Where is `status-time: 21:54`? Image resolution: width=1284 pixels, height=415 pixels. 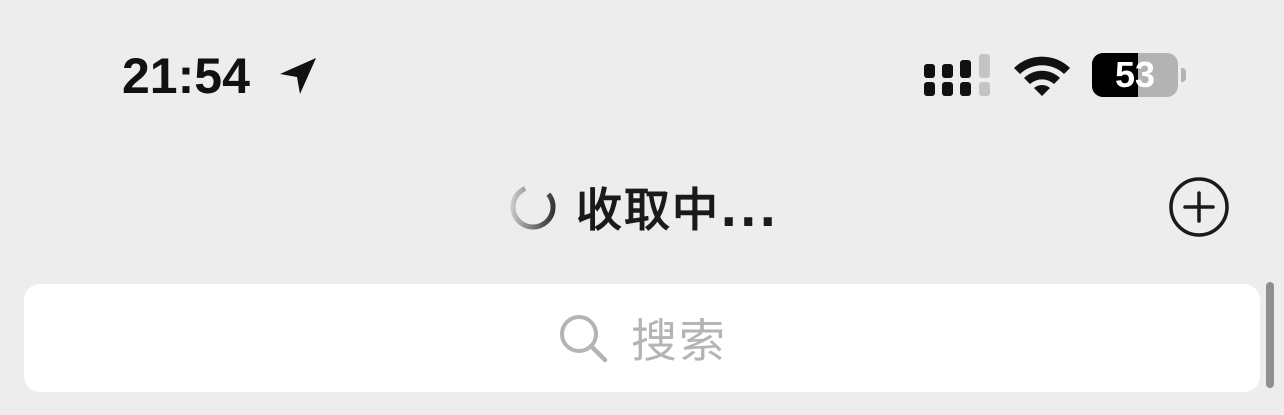
status-time: 21:54 is located at coordinates (186, 76).